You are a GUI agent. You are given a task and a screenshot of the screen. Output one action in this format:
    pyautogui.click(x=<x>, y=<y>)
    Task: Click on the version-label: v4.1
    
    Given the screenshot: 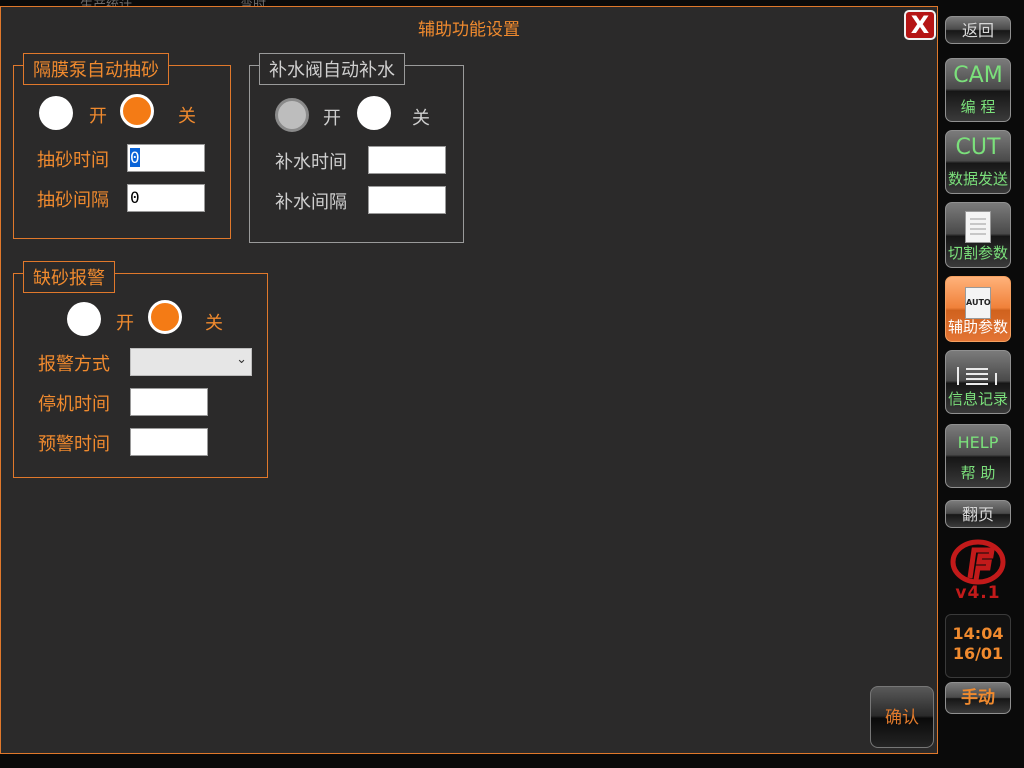 What is the action you would take?
    pyautogui.click(x=978, y=593)
    